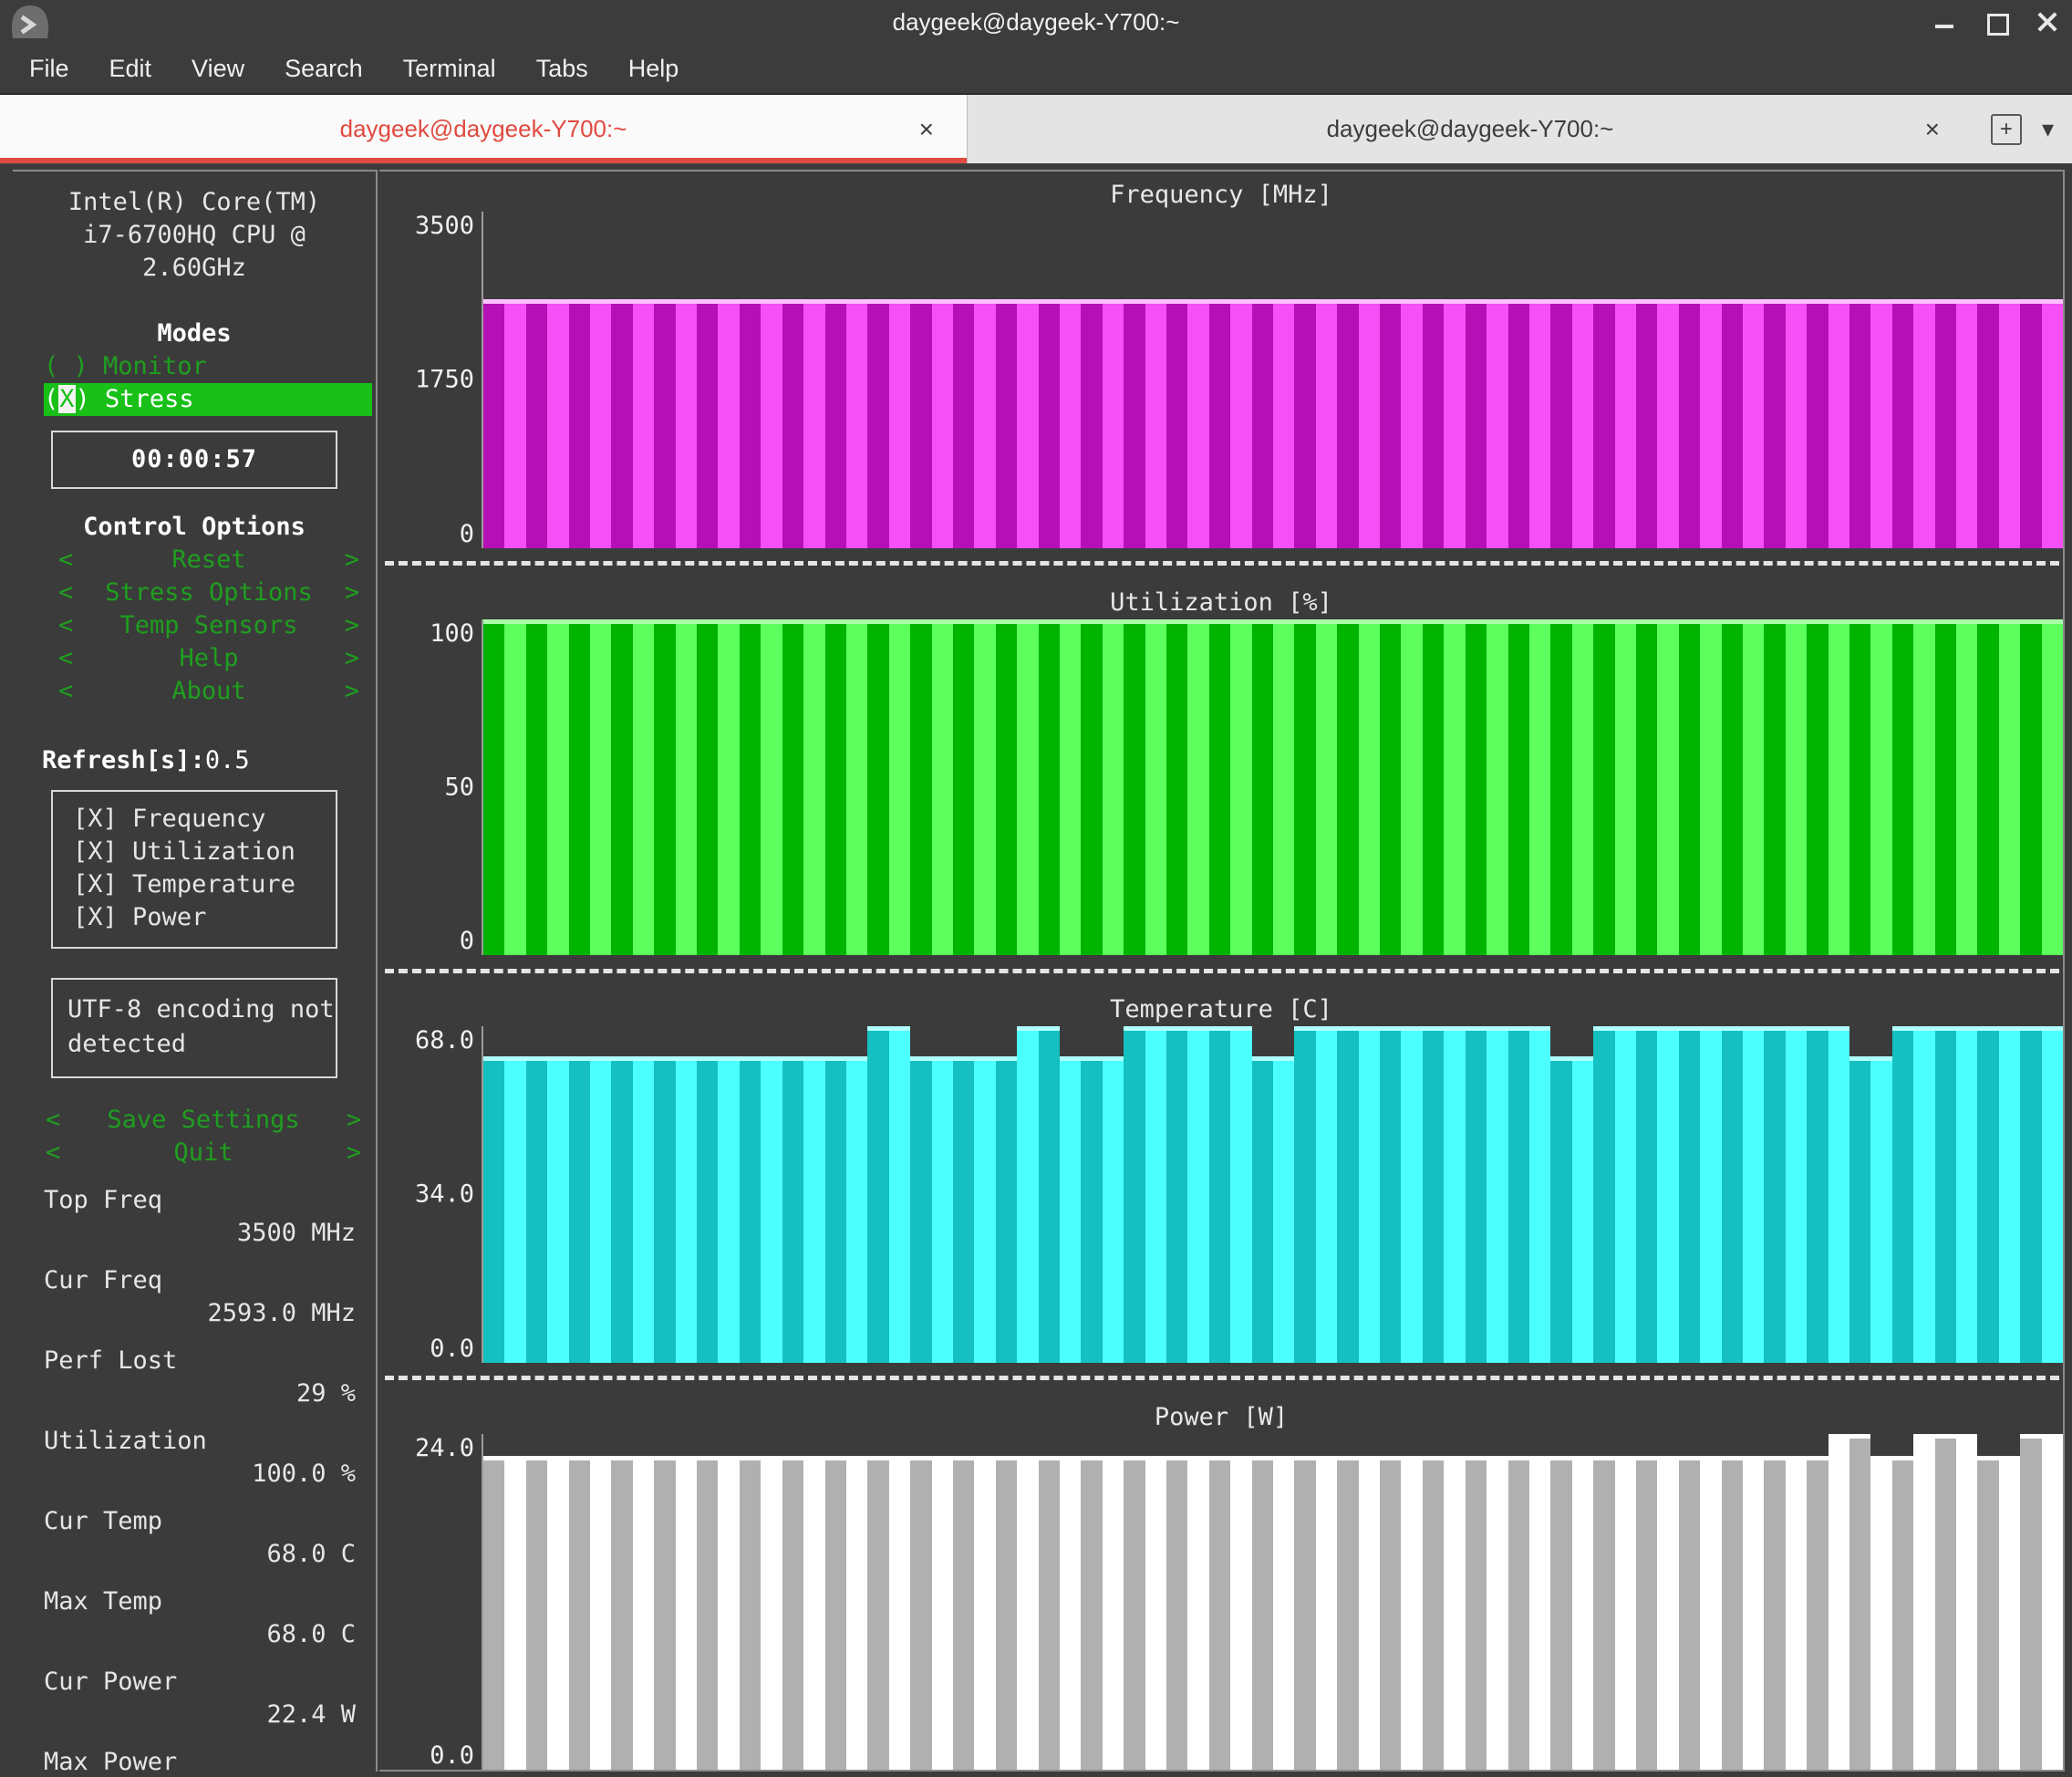  Describe the element at coordinates (96, 819) in the screenshot. I see `checkbox-icon: [X]` at that location.